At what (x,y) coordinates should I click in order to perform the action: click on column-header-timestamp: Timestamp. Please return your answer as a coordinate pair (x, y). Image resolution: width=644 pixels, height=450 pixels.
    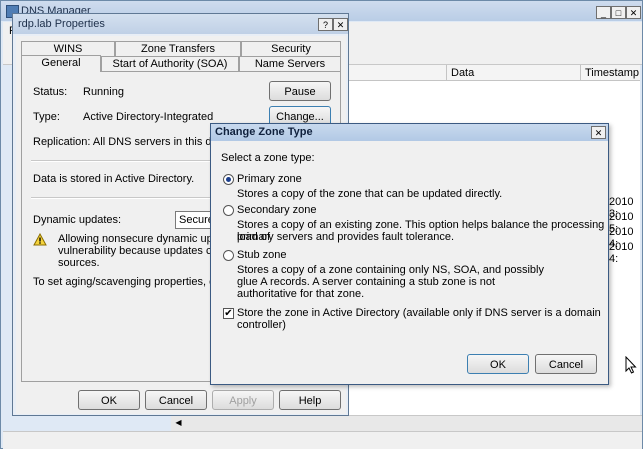
    Looking at the image, I should click on (612, 73).